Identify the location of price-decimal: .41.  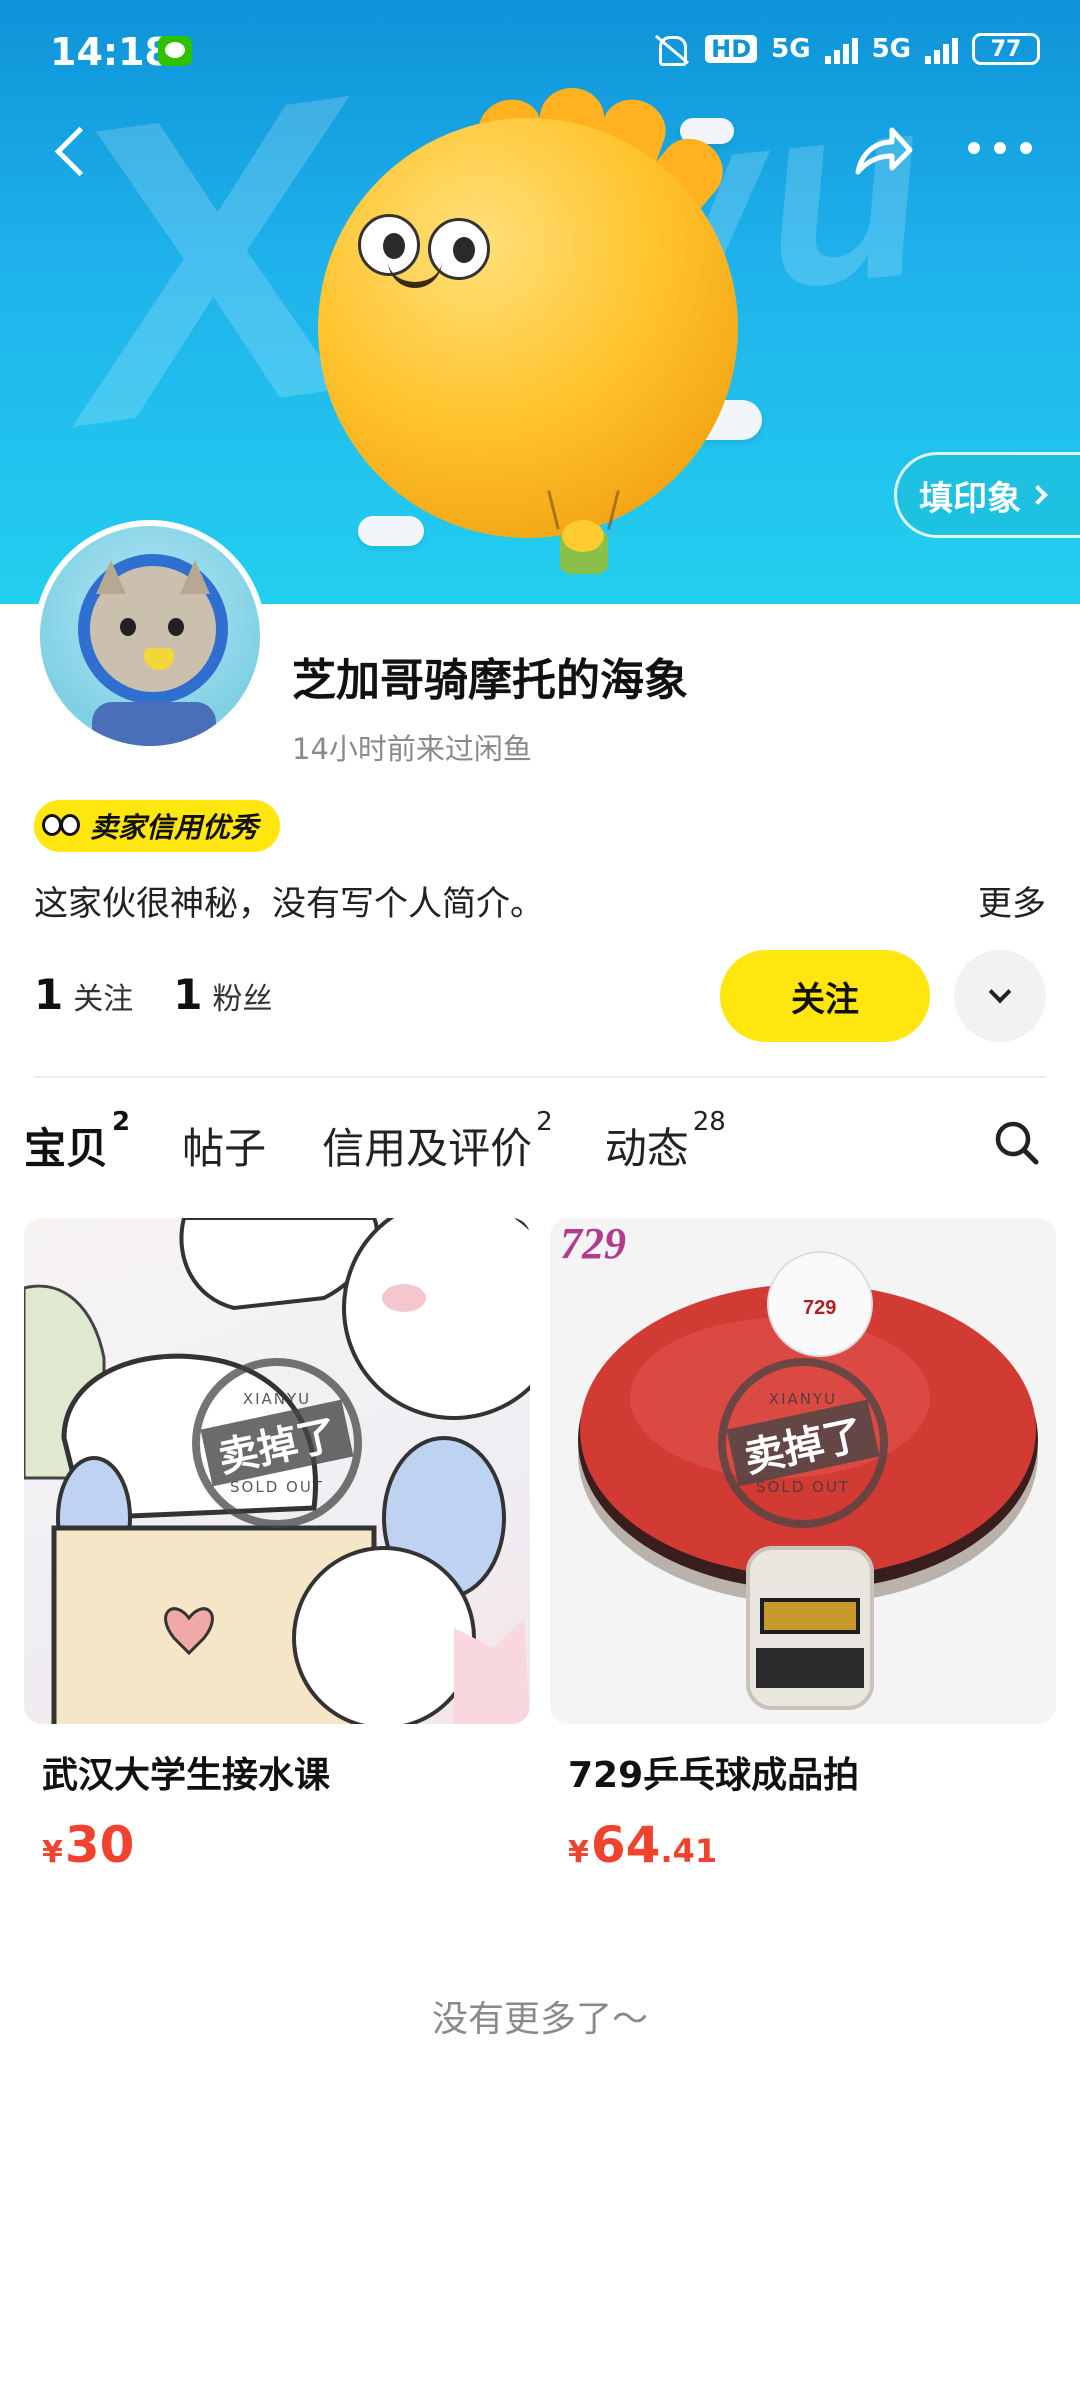
(689, 1851).